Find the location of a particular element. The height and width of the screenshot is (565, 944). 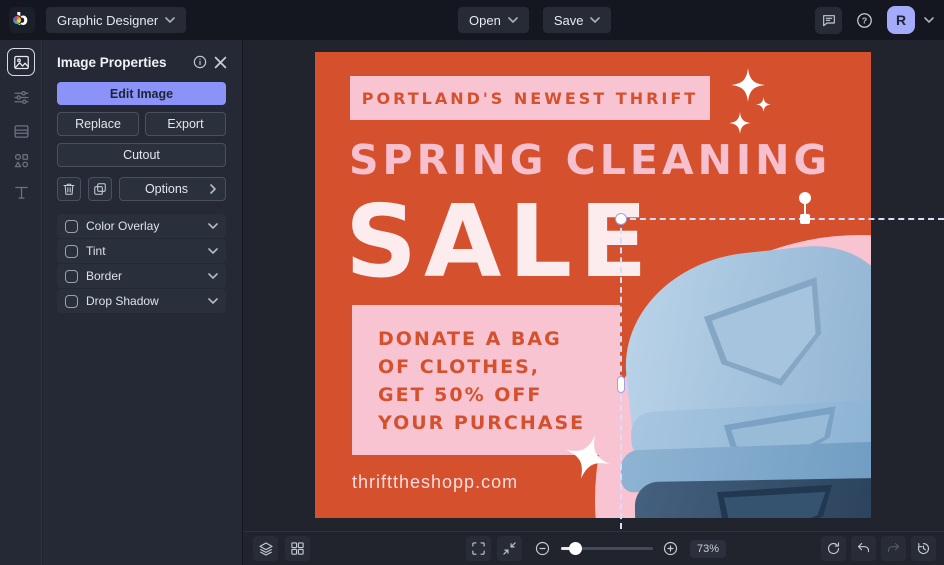

expand-icon is located at coordinates (478, 548).